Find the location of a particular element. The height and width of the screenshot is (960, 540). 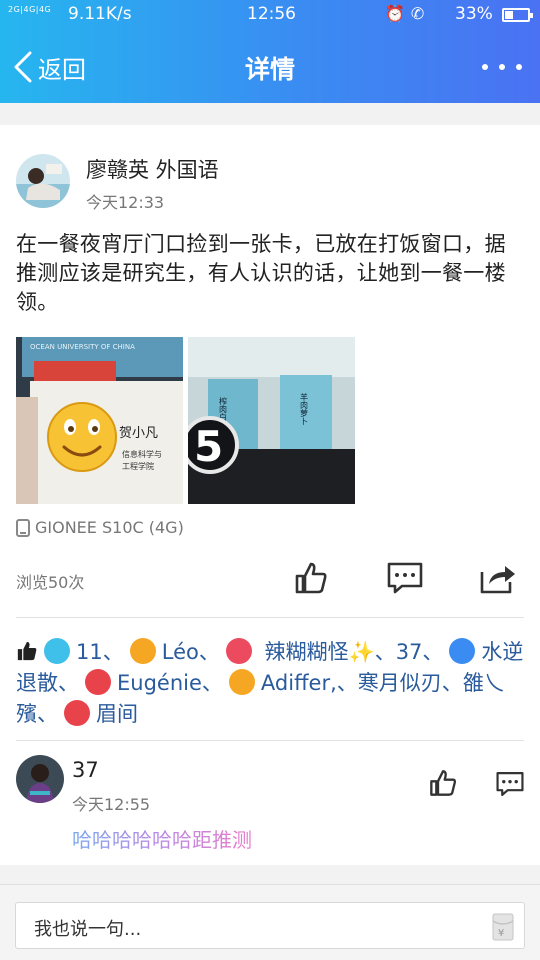

comment-input: 我也说一句... ¥ is located at coordinates (270, 925).